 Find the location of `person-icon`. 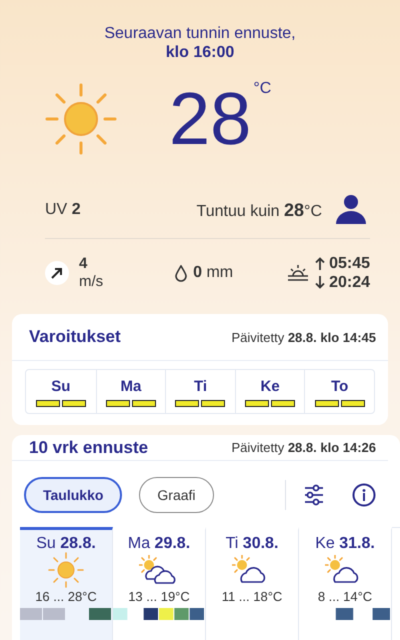

person-icon is located at coordinates (351, 210).